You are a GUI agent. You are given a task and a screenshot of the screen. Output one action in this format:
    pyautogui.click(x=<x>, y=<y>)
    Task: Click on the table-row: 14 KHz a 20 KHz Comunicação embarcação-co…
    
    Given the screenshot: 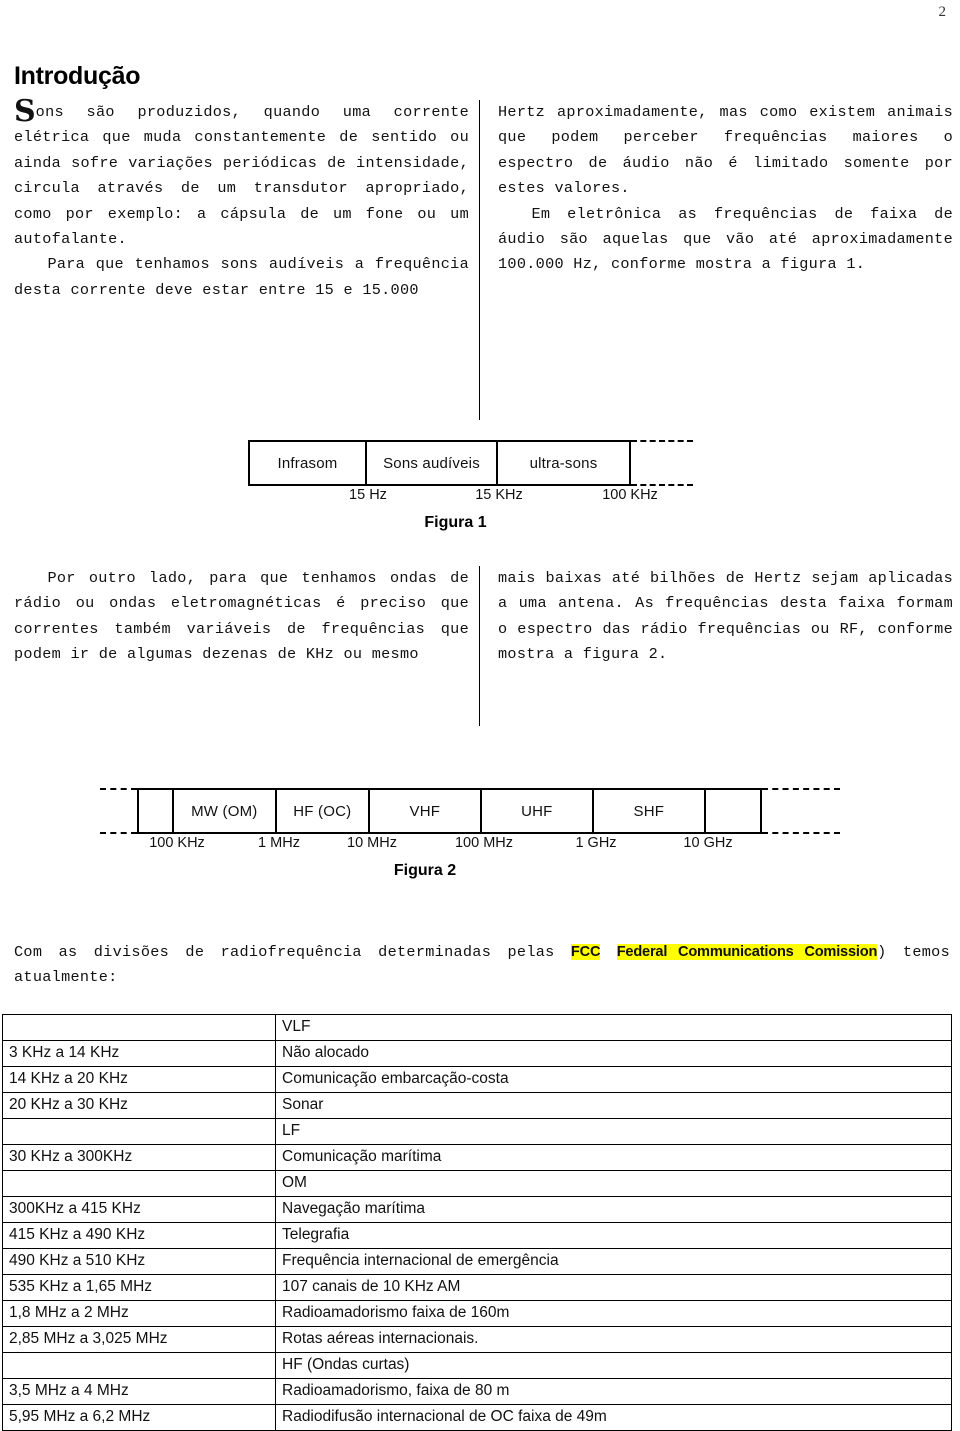 What is the action you would take?
    pyautogui.click(x=477, y=1079)
    